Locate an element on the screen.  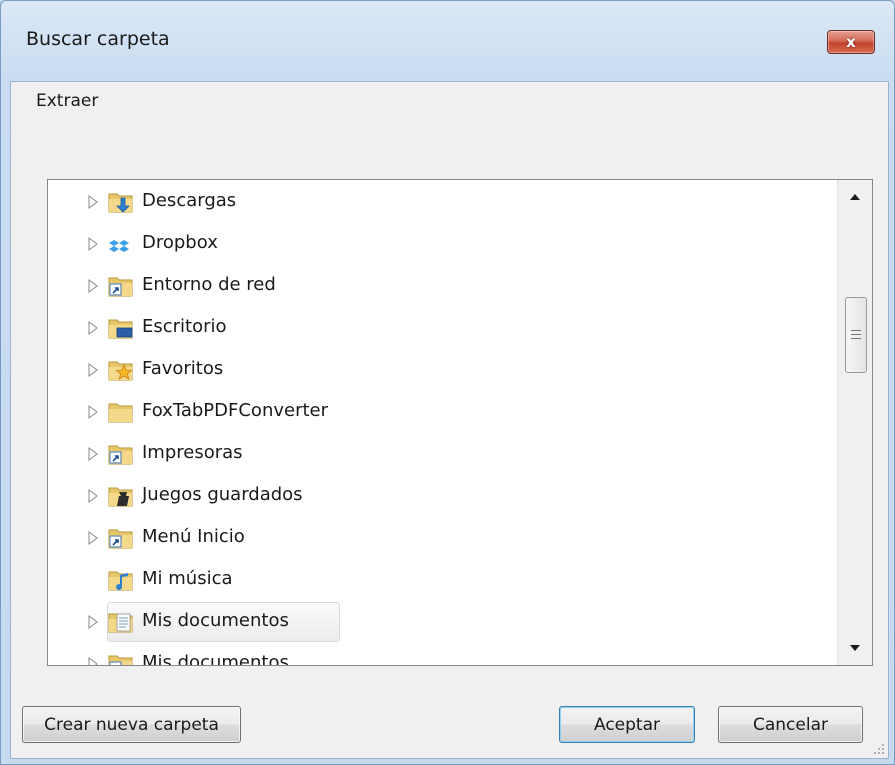
close-button: x is located at coordinates (851, 42).